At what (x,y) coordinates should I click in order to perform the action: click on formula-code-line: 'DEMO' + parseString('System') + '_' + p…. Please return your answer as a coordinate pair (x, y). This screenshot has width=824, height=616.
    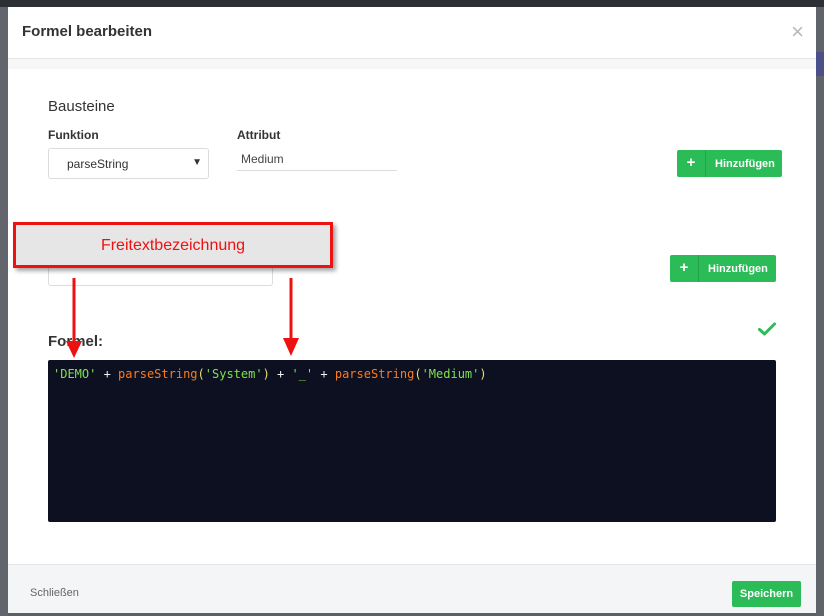
    Looking at the image, I should click on (270, 374).